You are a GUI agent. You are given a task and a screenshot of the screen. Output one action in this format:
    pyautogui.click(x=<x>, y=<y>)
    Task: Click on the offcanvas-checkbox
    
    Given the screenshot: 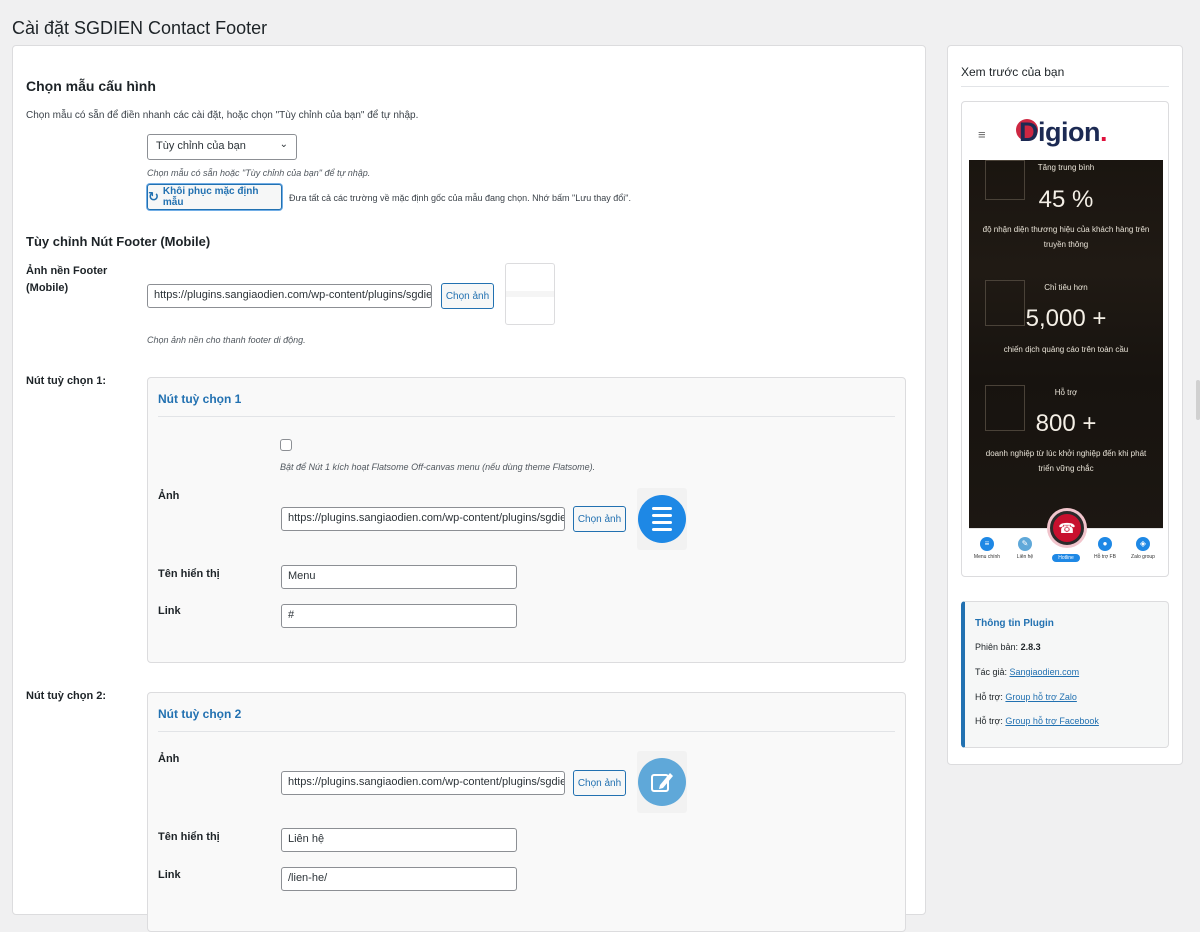 What is the action you would take?
    pyautogui.click(x=286, y=445)
    